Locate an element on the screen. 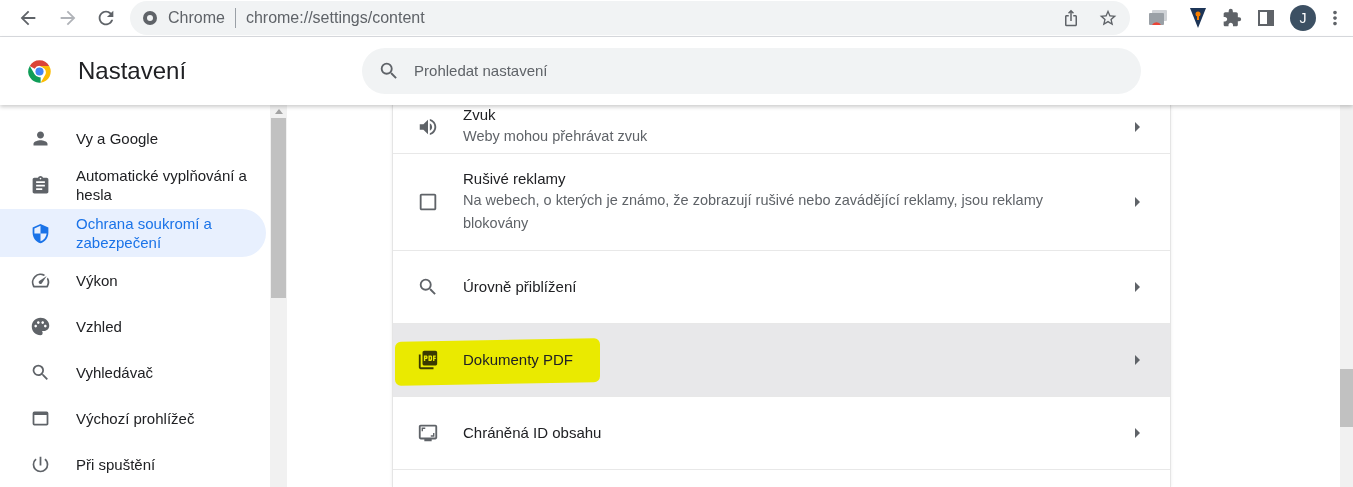 The image size is (1353, 487). shield-icon is located at coordinates (40, 233).